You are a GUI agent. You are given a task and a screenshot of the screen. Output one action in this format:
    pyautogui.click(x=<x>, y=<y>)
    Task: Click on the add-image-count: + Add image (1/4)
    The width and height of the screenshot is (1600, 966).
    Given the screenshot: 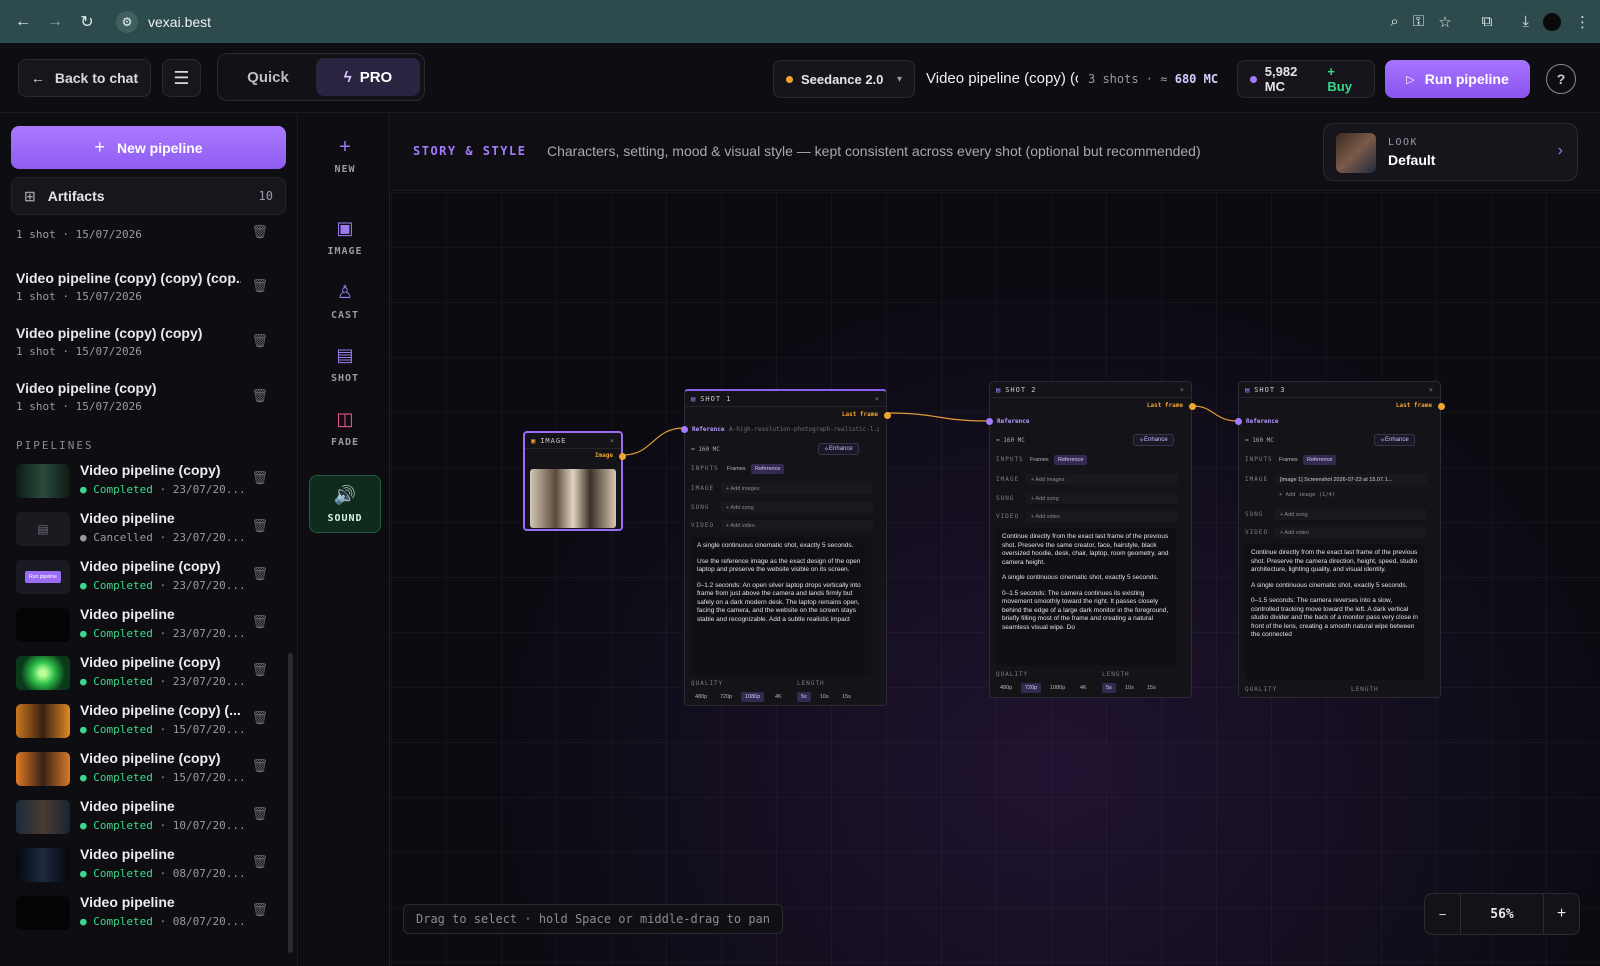 What is the action you would take?
    pyautogui.click(x=1307, y=495)
    